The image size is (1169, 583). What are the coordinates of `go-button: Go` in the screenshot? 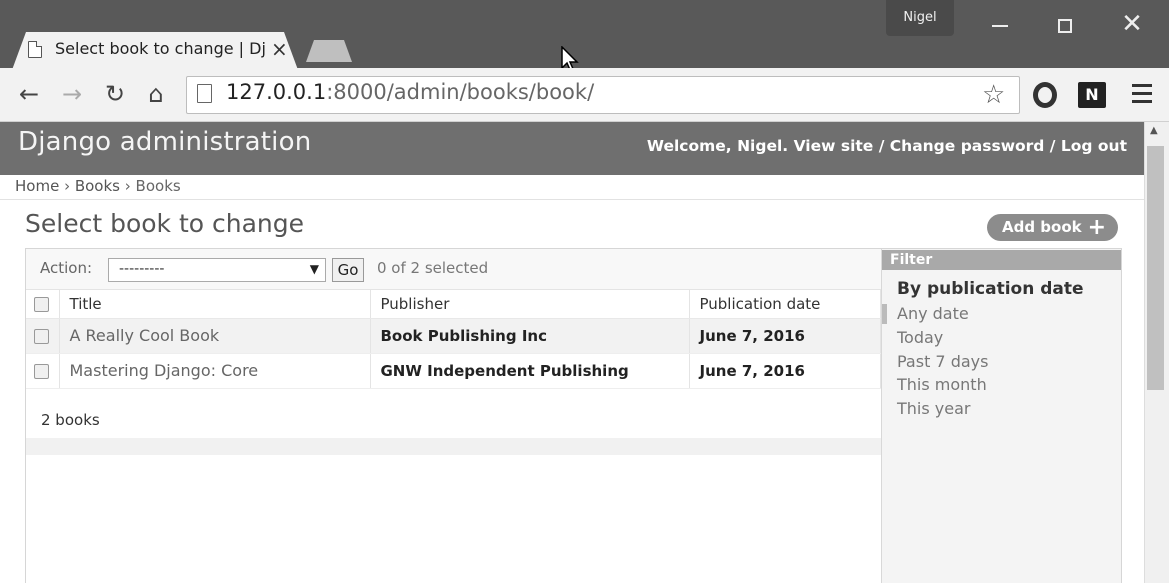 It's located at (348, 270).